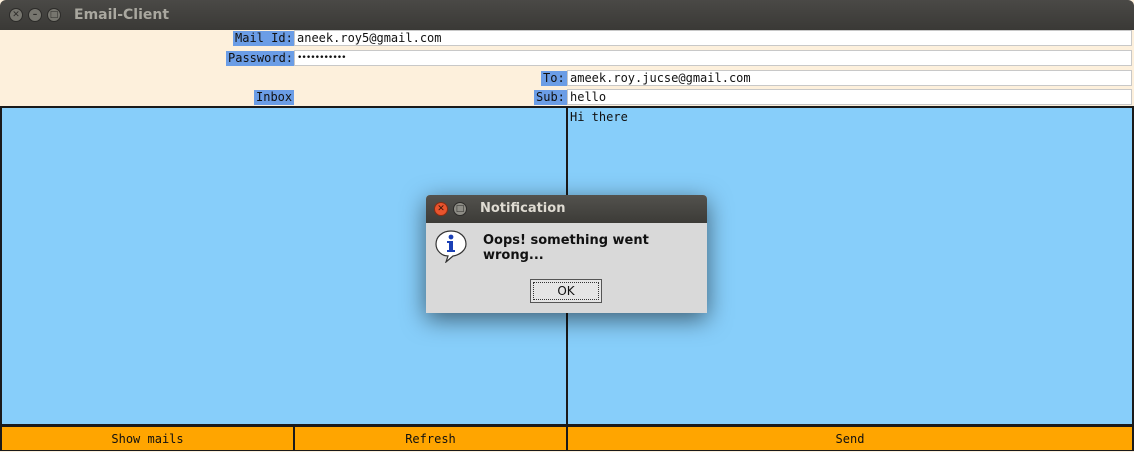 This screenshot has height=452, width=1134. What do you see at coordinates (460, 209) in the screenshot?
I see `dialog-maximize-button: □` at bounding box center [460, 209].